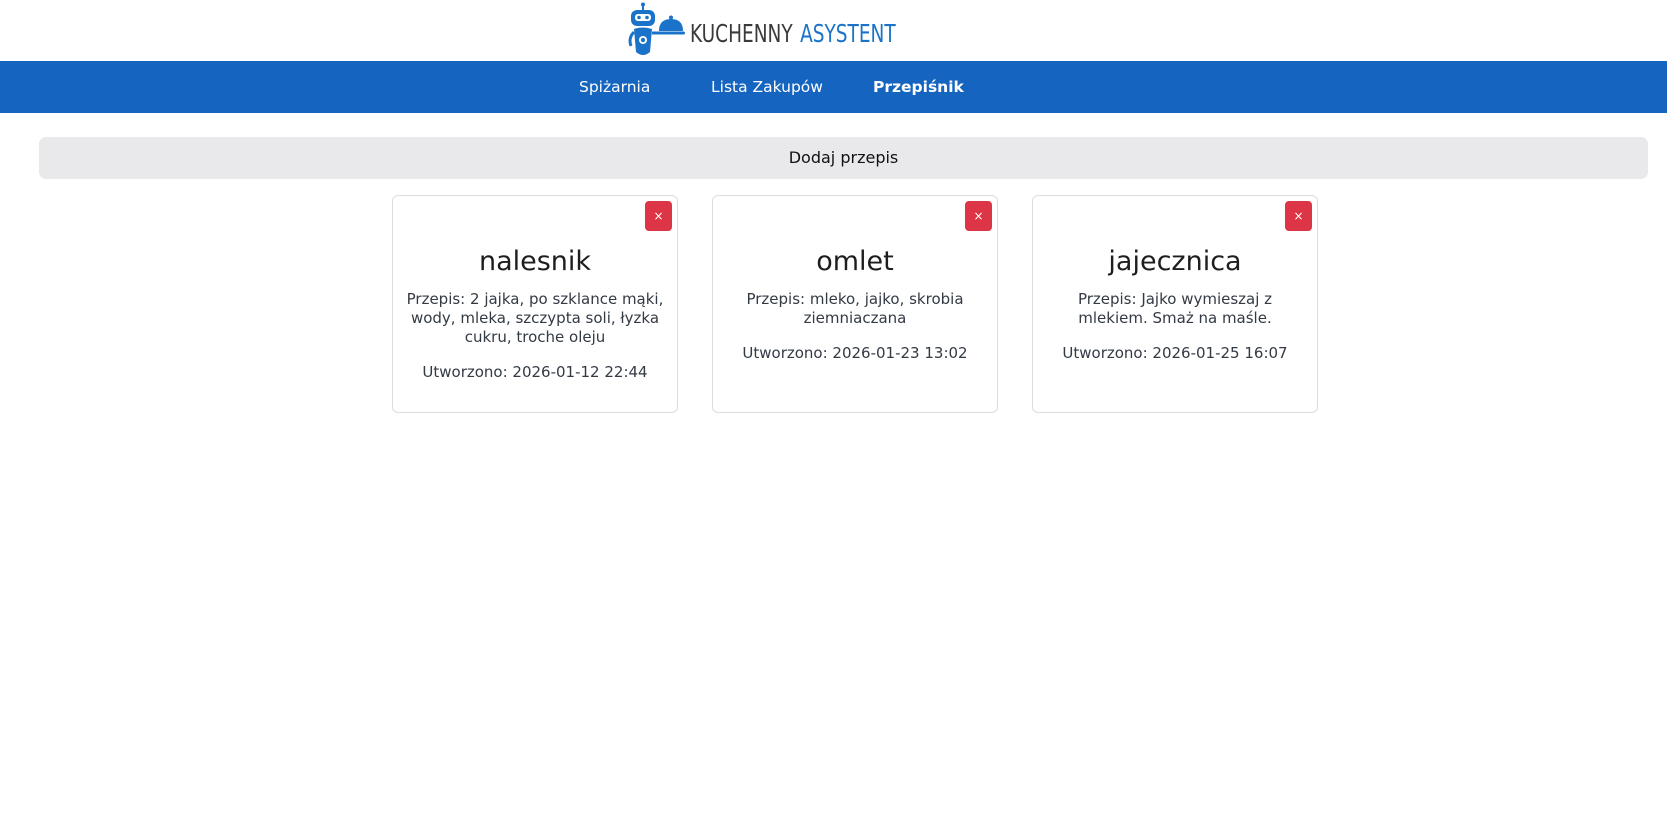  I want to click on nav-item-lista-zakupow: Lista Zakupów, so click(767, 87).